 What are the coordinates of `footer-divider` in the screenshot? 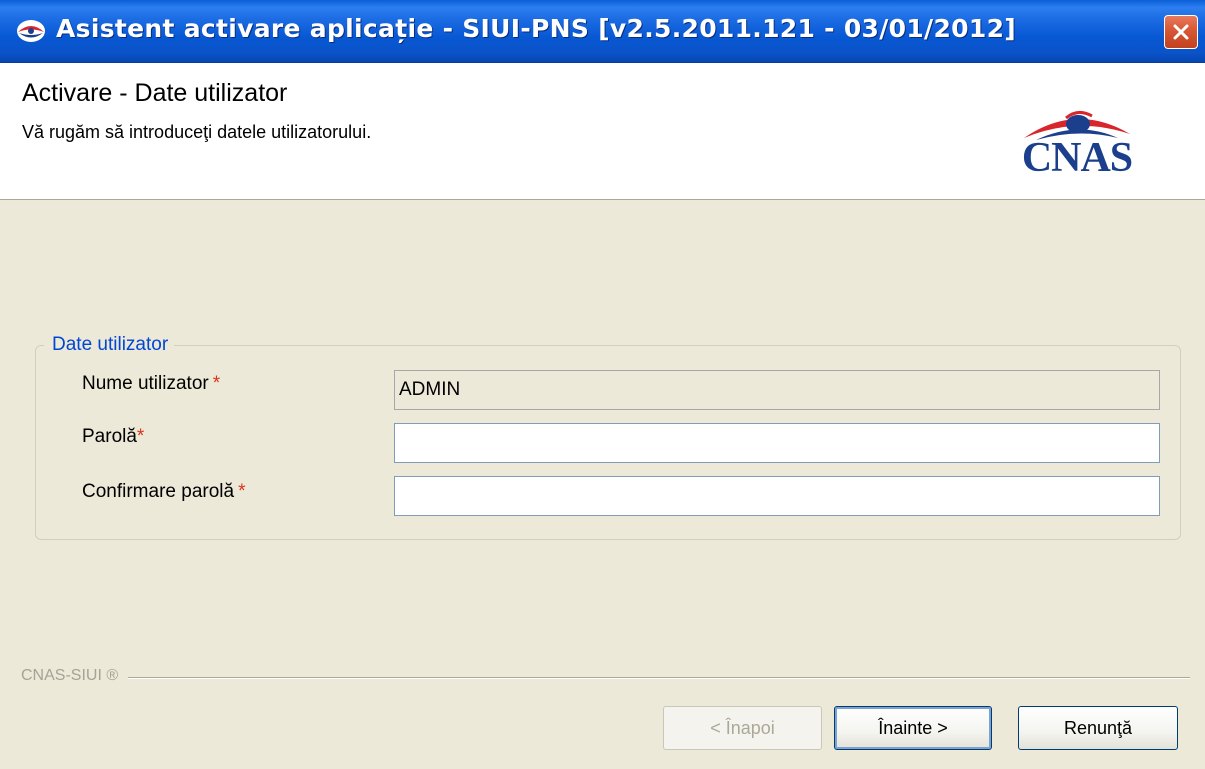 It's located at (605, 678).